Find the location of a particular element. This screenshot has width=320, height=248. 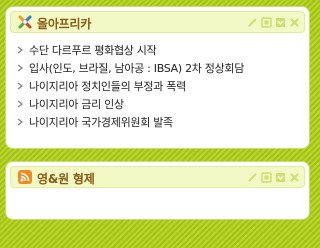

news-item-text: 나이지리아 금리 인상 is located at coordinates (76, 104).